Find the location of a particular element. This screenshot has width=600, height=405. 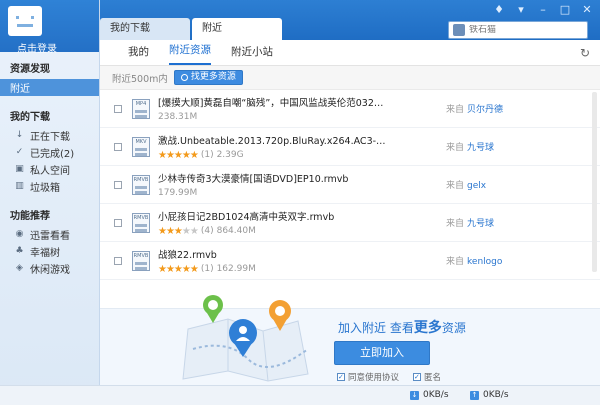

minimize-icon: – is located at coordinates (543, 9).